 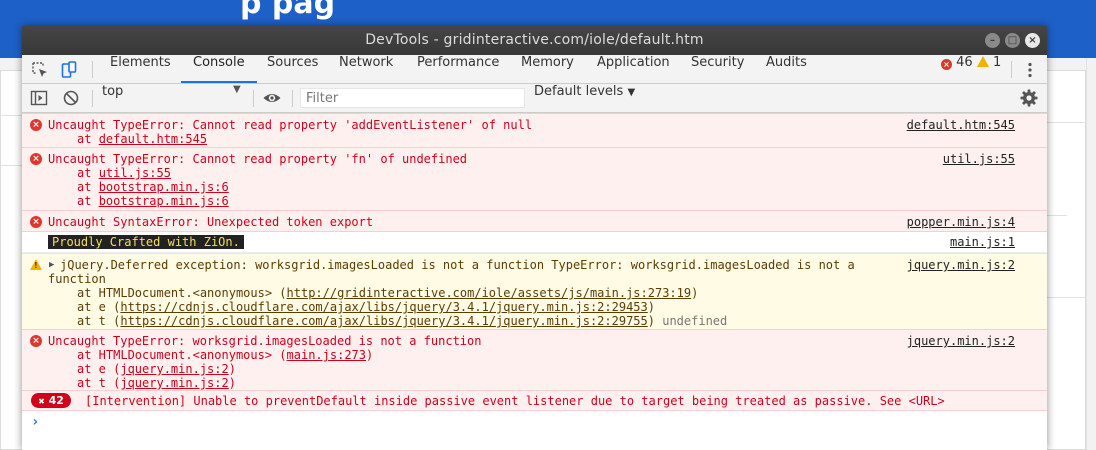 What do you see at coordinates (786, 69) in the screenshot?
I see `tab-audits: Audits` at bounding box center [786, 69].